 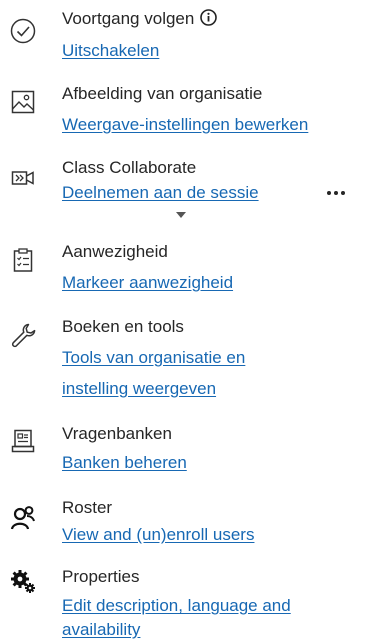 I want to click on check-circle-icon, so click(x=23, y=31).